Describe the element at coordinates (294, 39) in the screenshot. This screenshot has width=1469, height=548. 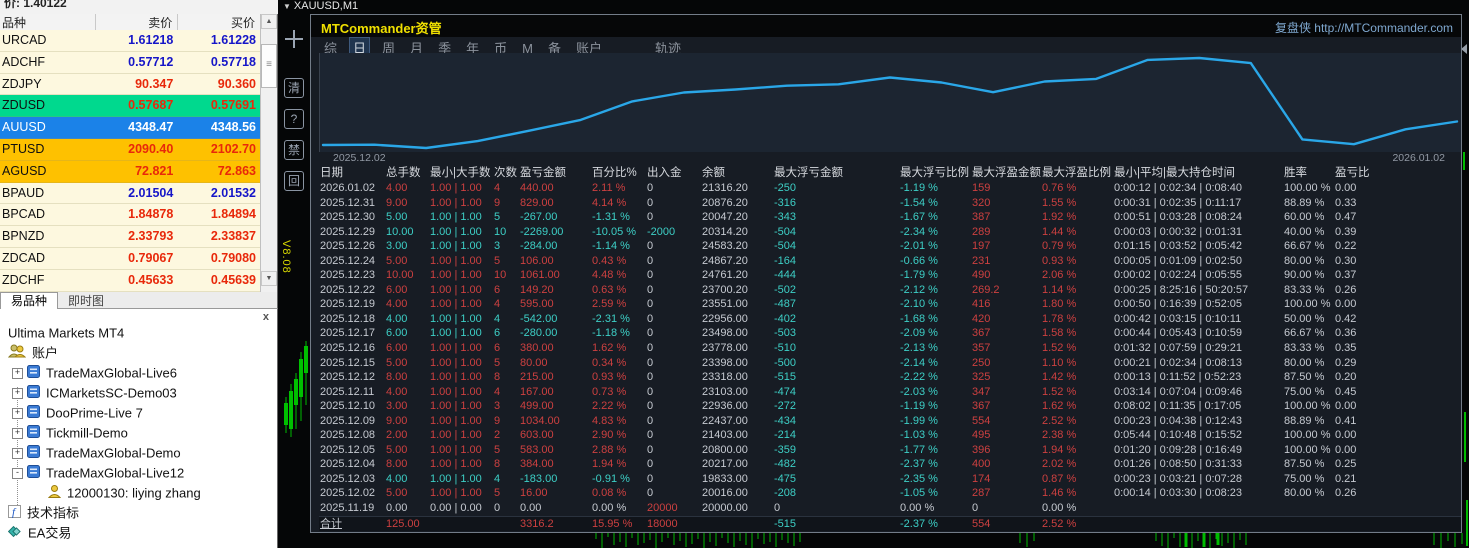
I see `crosshair-icon` at that location.